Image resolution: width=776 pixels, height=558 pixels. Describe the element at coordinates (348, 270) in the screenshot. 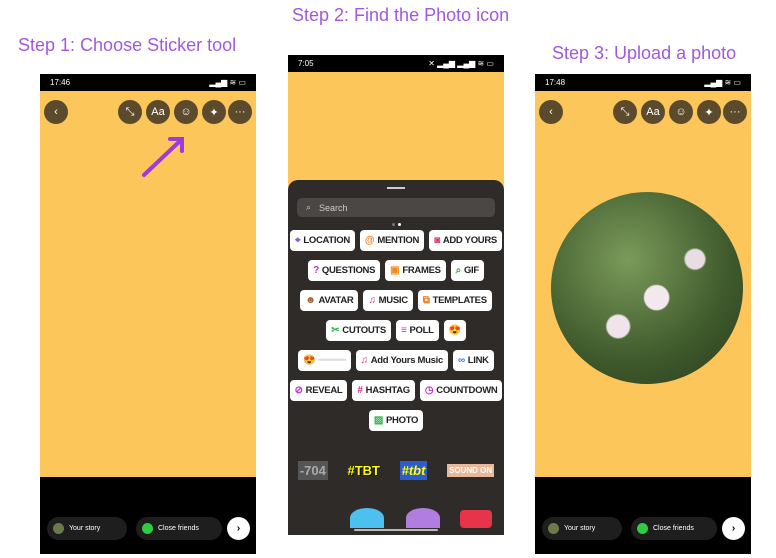

I see `sticker-label: QUESTIONS` at that location.